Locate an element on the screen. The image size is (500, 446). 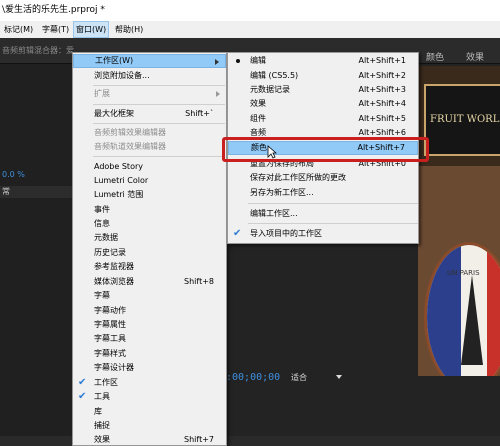
window-title: \爱生活的乐先生.prproj * is located at coordinates (250, 10).